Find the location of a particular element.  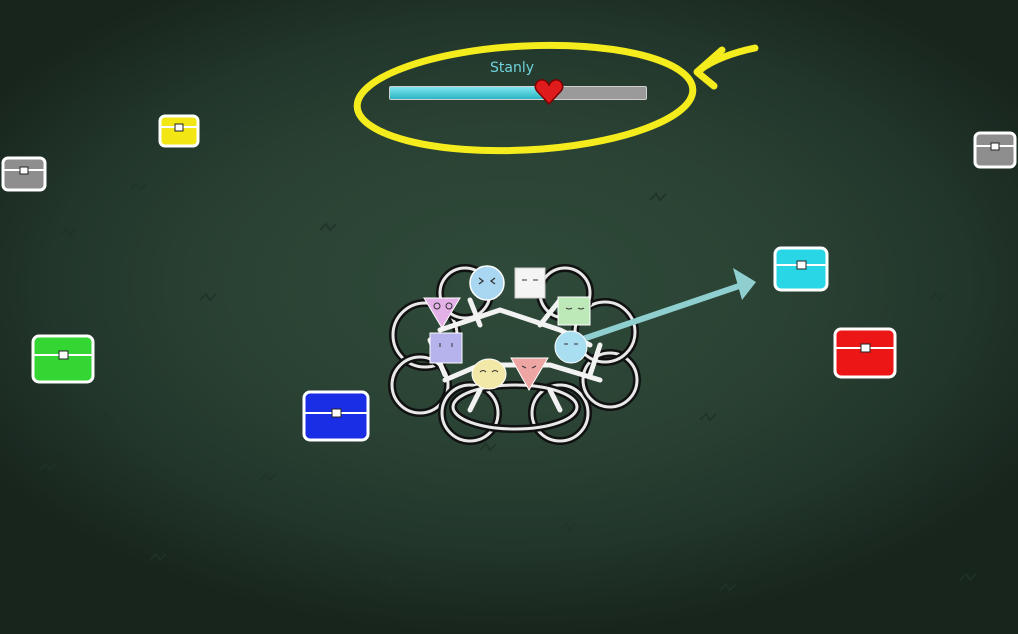

character-pink-triangle is located at coordinates (442, 313).